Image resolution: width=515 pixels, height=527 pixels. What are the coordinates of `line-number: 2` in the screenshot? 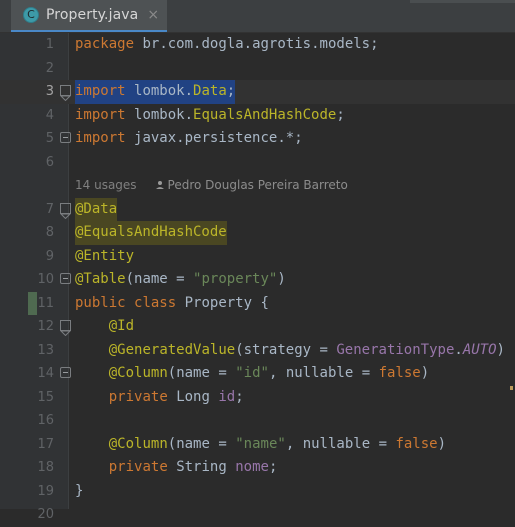 It's located at (49, 68).